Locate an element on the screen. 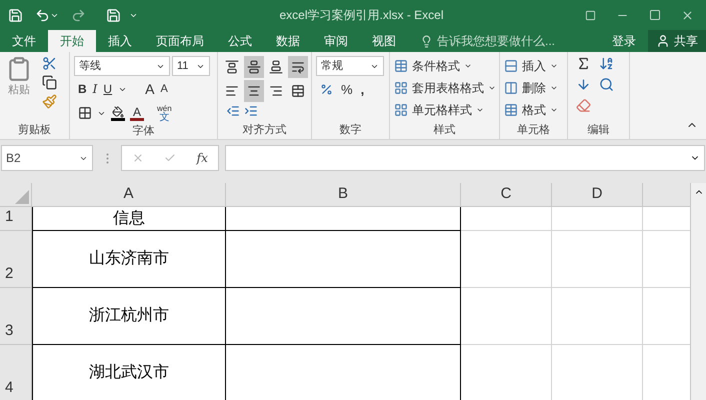 The height and width of the screenshot is (400, 706). wrap-text-icon is located at coordinates (298, 67).